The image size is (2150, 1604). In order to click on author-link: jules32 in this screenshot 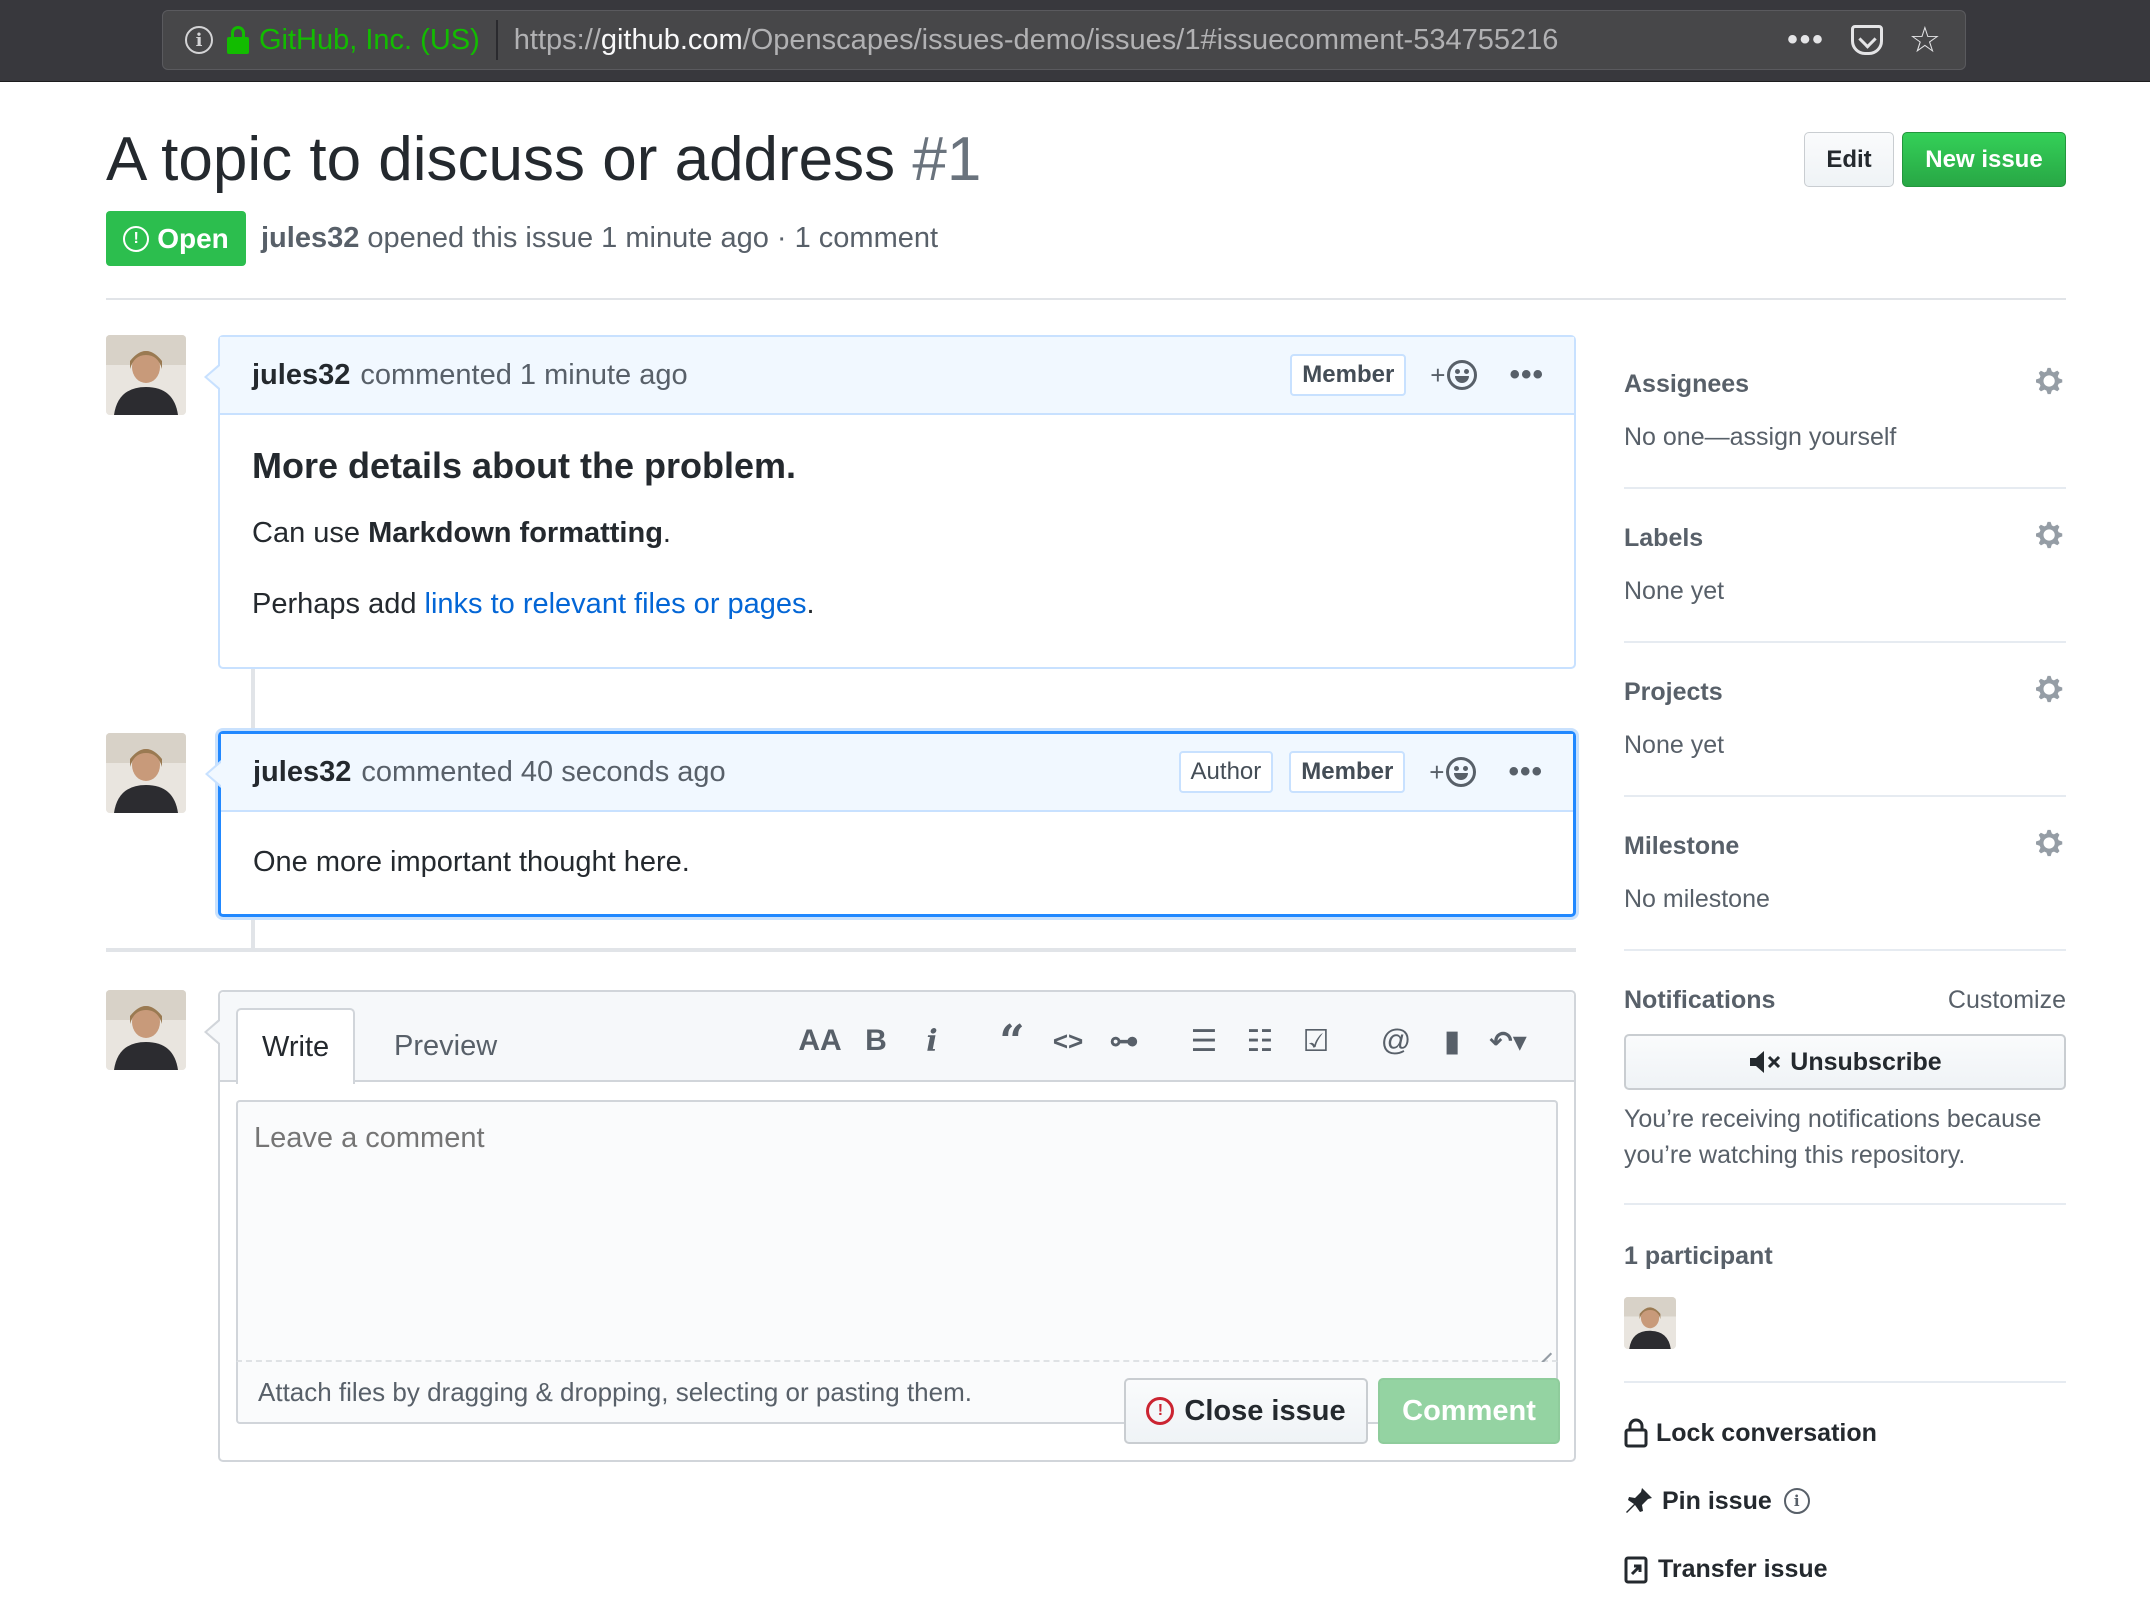, I will do `click(310, 238)`.